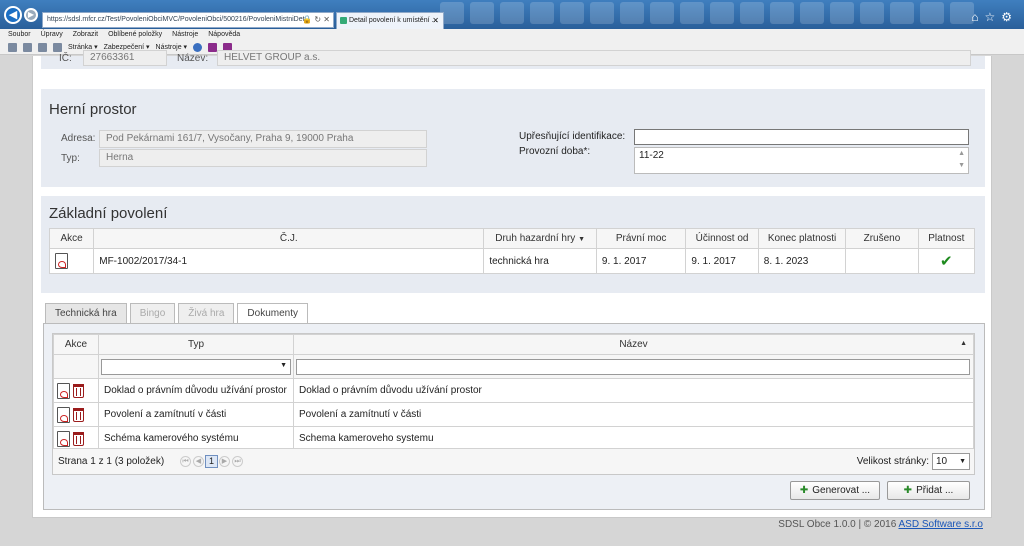 The height and width of the screenshot is (546, 1024). Describe the element at coordinates (42, 47) in the screenshot. I see `mail-icon` at that location.